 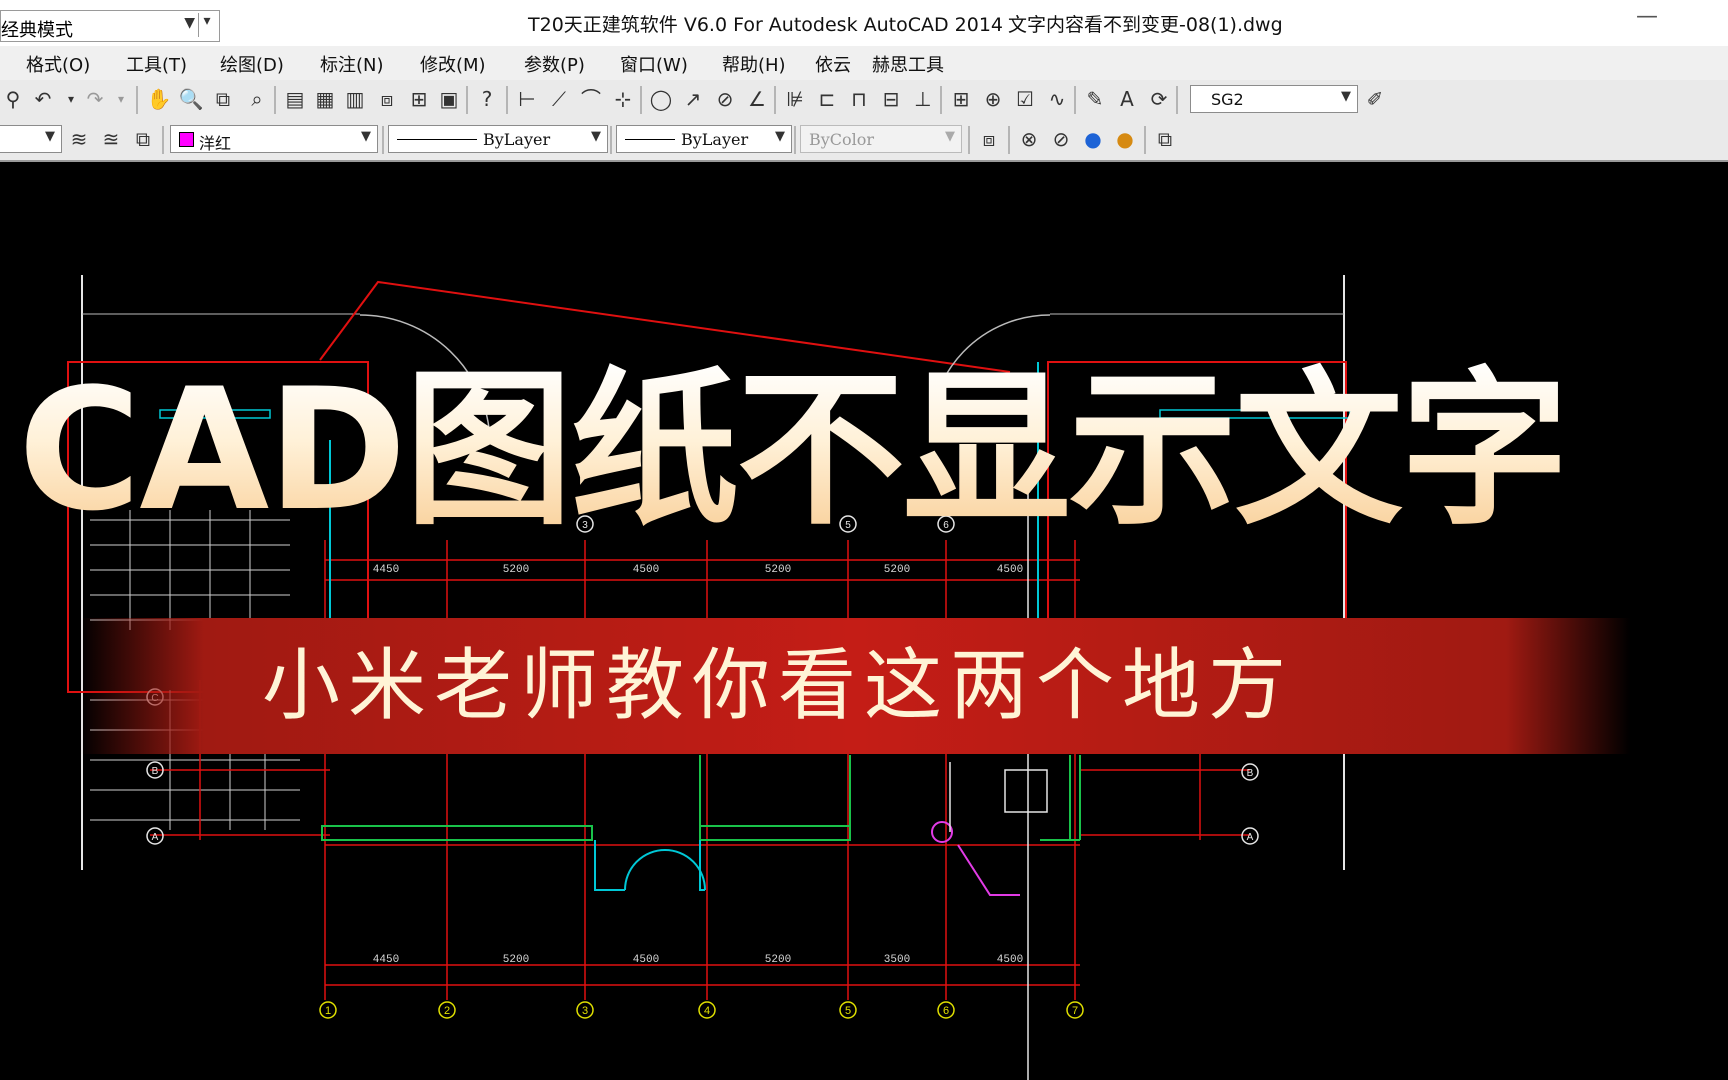 What do you see at coordinates (698, 960) in the screenshot?
I see `bottom-dimensions: 4450 5200 4500 5200 3500 4500` at bounding box center [698, 960].